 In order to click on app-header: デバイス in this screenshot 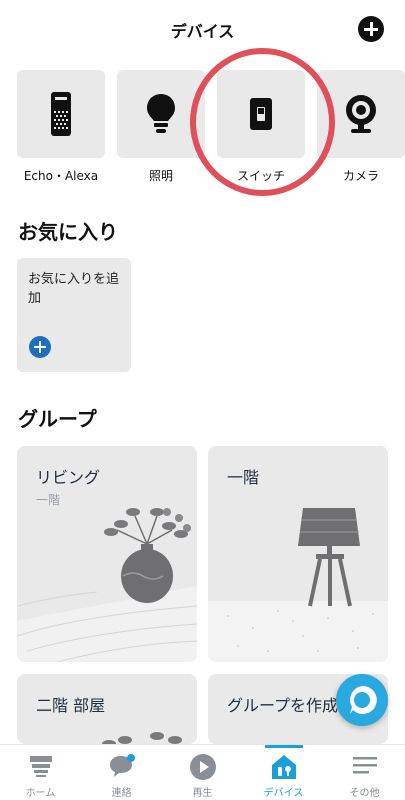, I will do `click(202, 29)`.